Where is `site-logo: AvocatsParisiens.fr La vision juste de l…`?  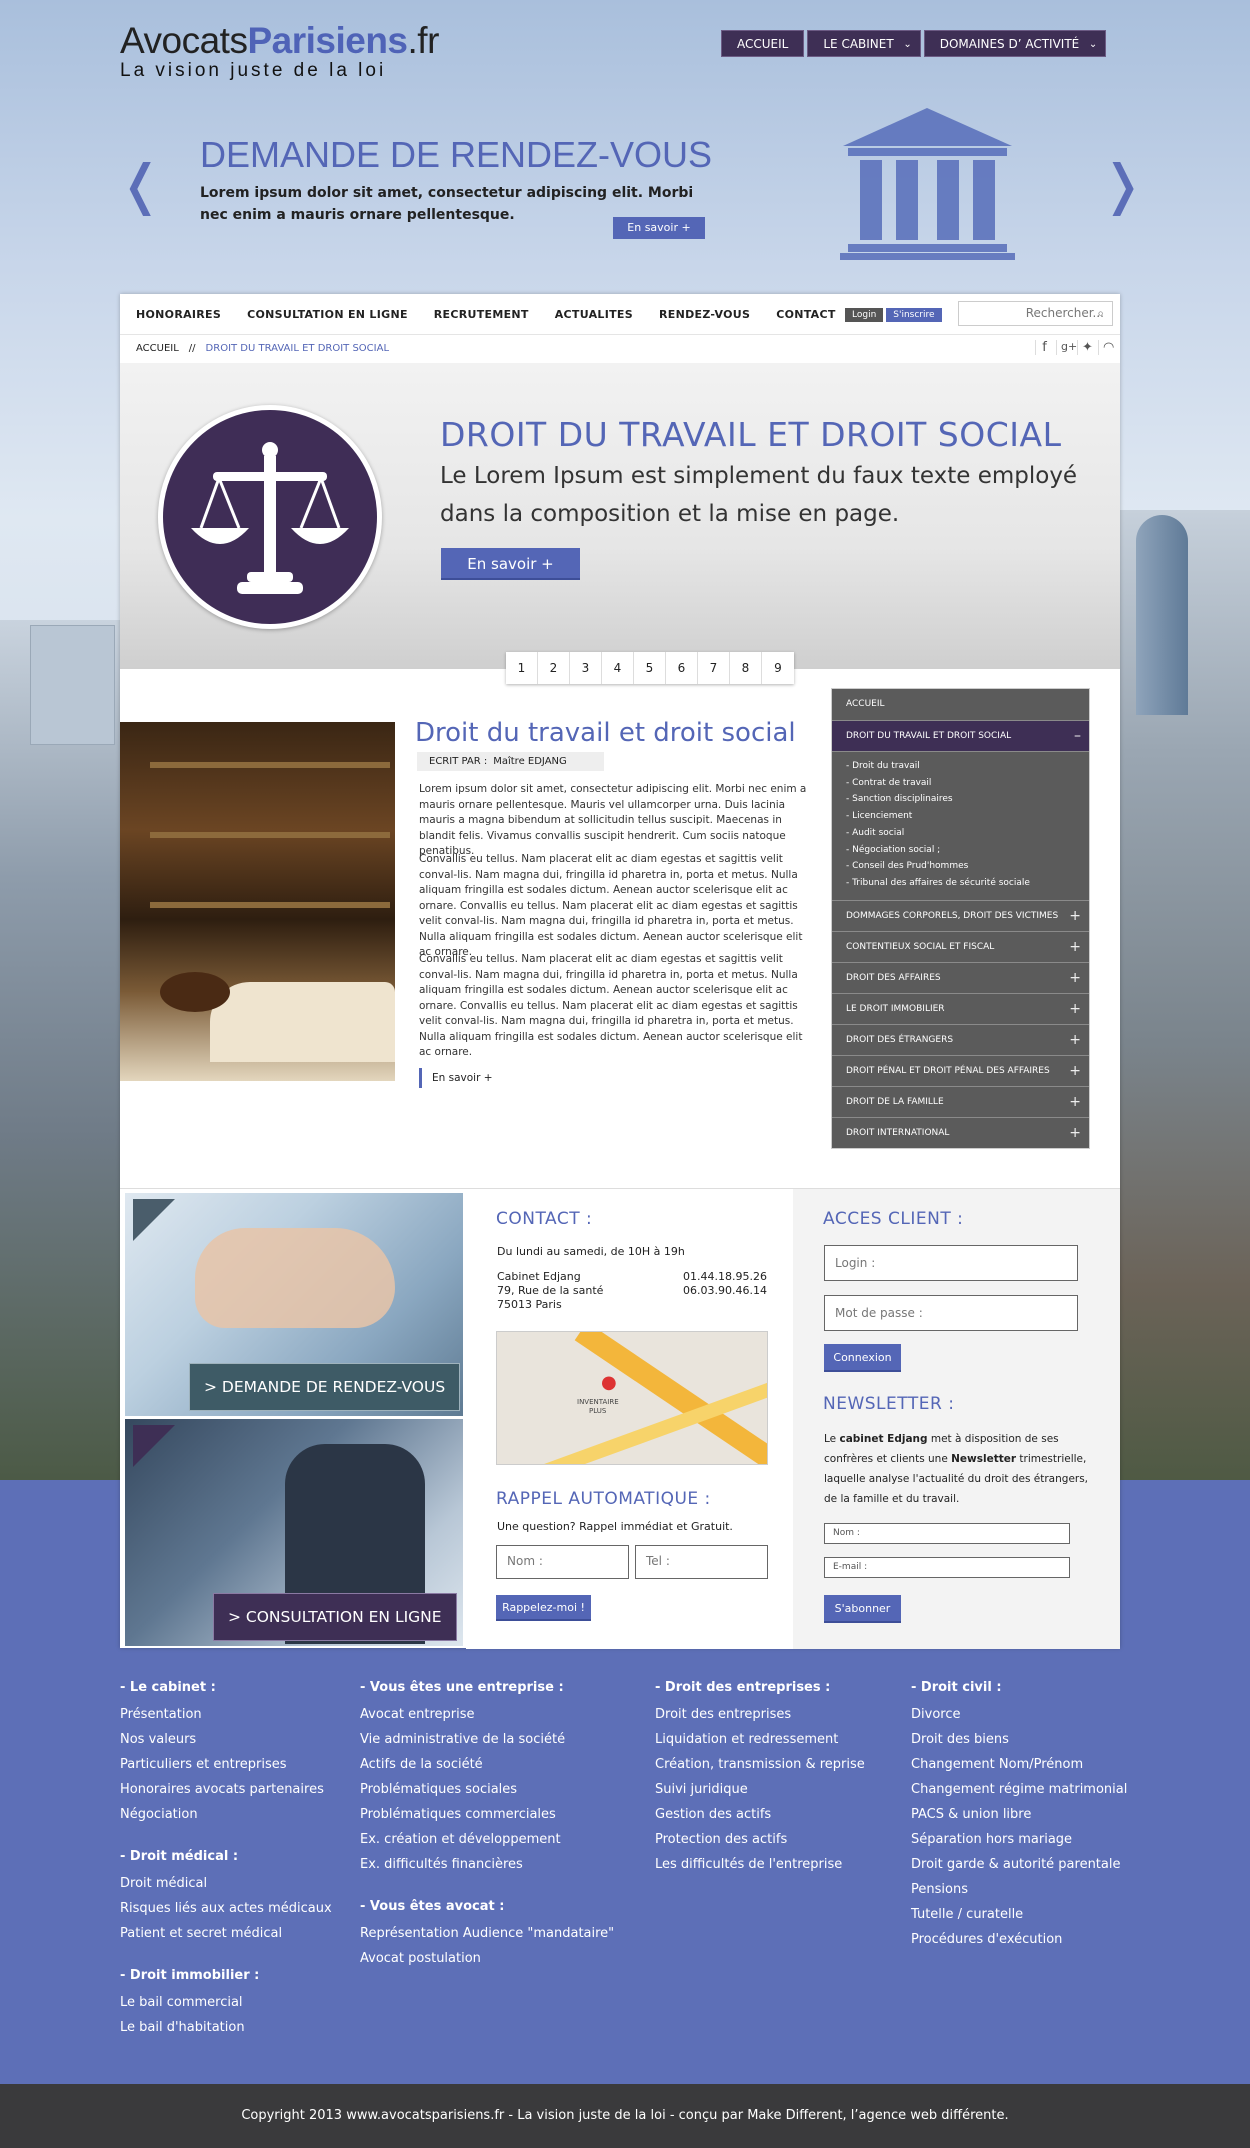 site-logo: AvocatsParisiens.fr La vision juste de l… is located at coordinates (279, 51).